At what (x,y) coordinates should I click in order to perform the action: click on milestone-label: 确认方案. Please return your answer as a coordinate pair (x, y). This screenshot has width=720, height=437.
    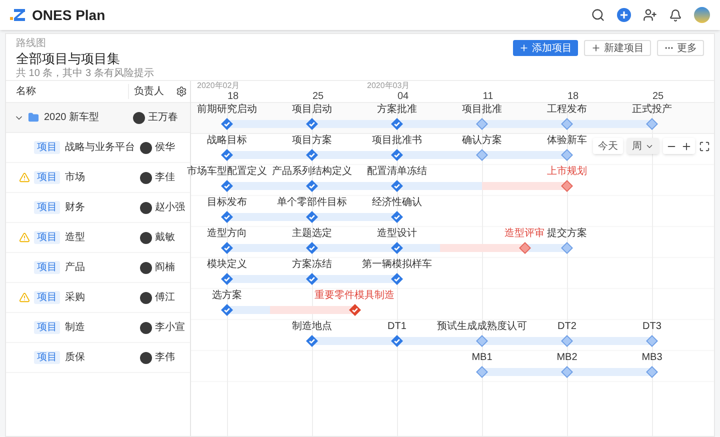
    Looking at the image, I should click on (482, 141).